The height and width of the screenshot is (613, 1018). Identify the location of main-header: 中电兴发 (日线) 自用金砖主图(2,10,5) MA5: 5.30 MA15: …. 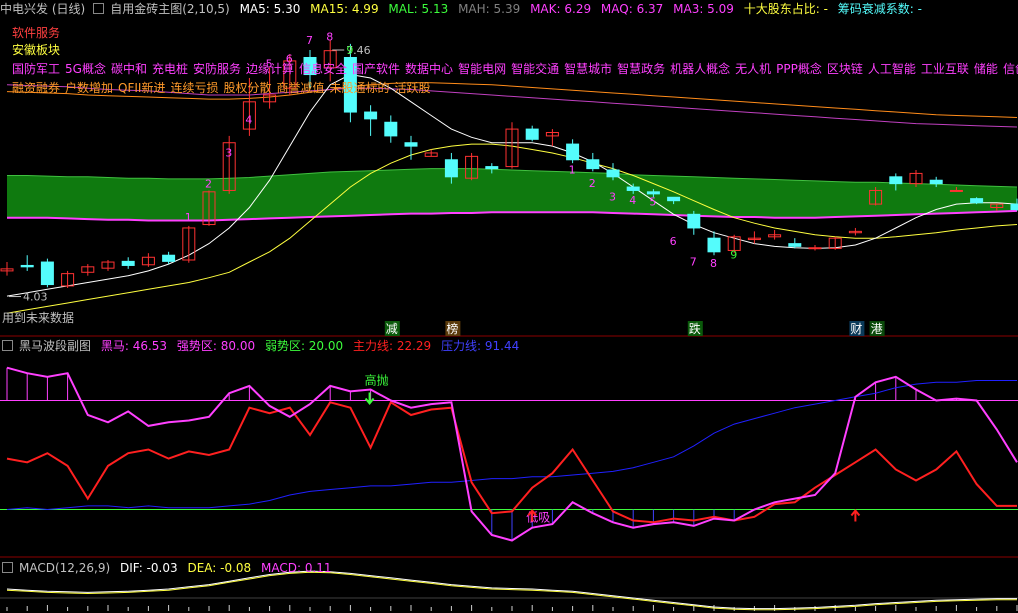
(464, 9).